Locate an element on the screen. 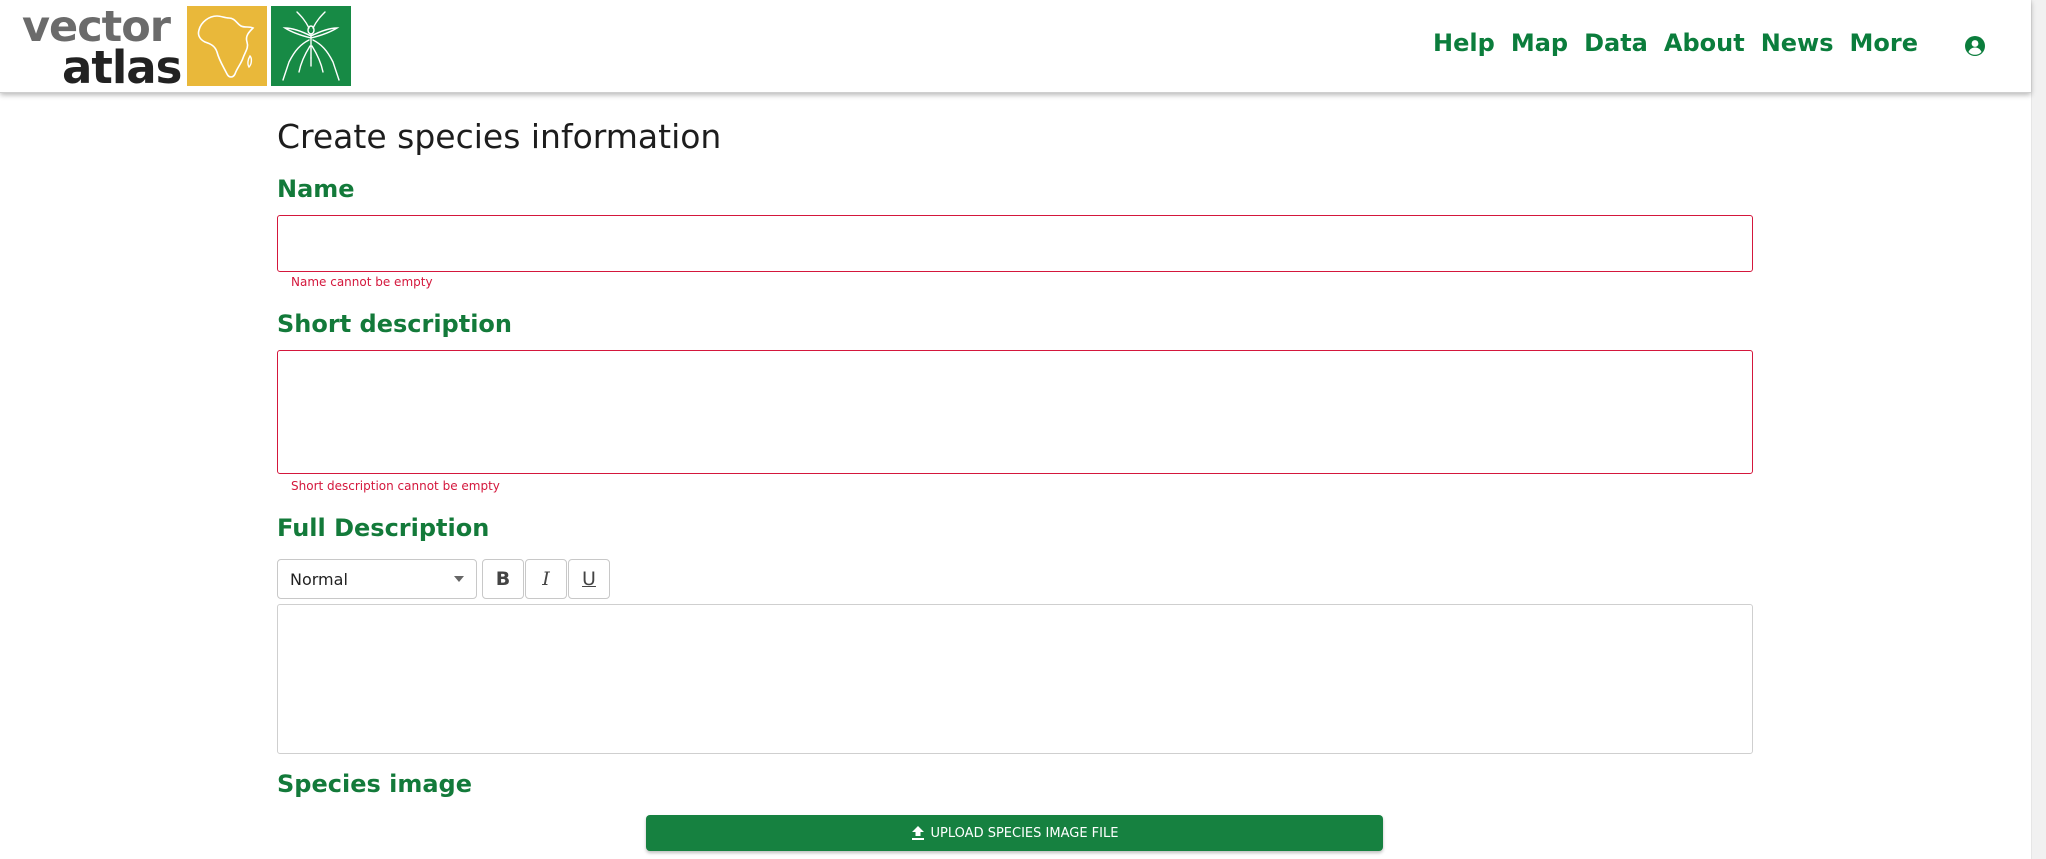  short-description-label: Short description is located at coordinates (395, 324).